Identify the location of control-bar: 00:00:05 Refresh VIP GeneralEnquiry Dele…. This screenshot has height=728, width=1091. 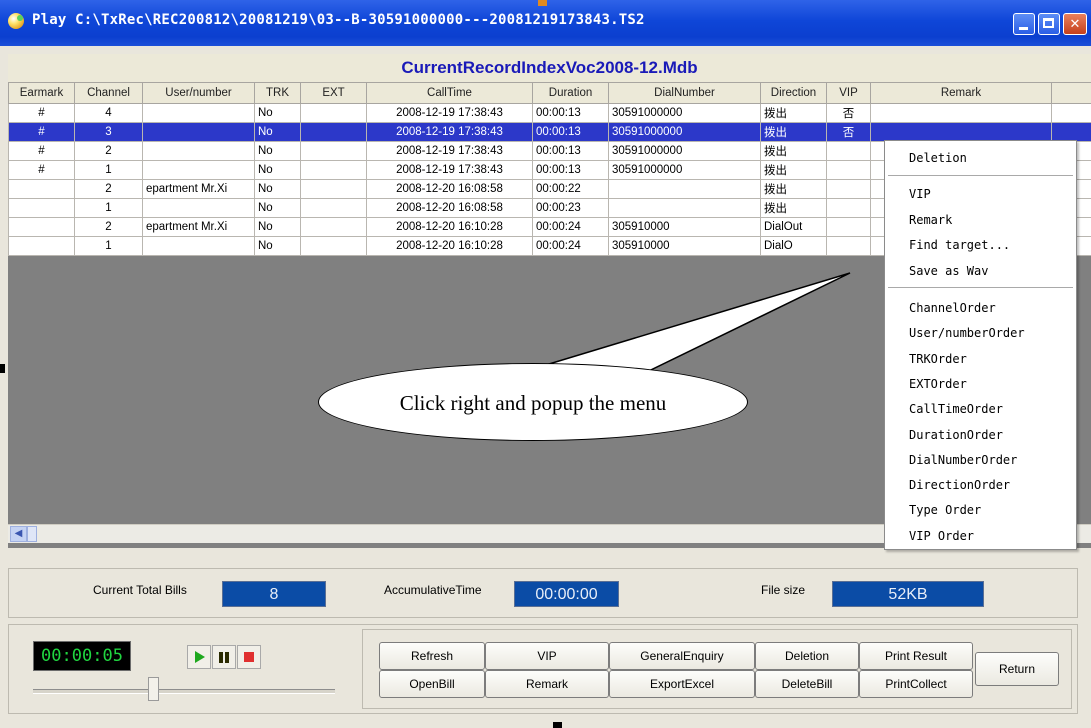
(543, 669).